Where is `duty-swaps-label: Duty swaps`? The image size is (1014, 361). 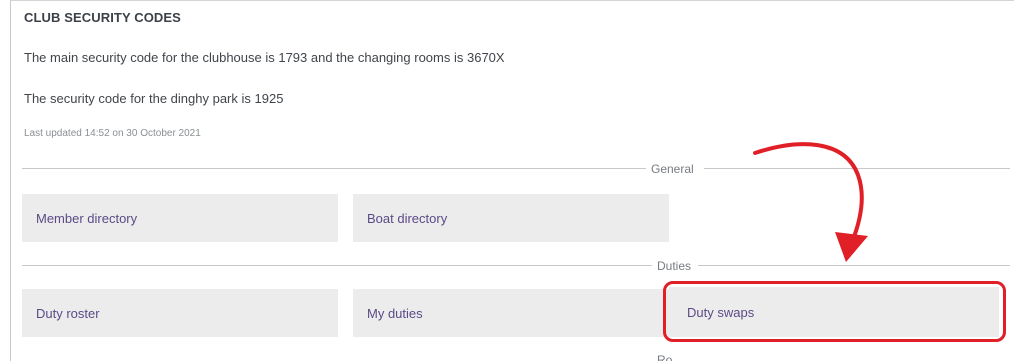 duty-swaps-label: Duty swaps is located at coordinates (721, 312).